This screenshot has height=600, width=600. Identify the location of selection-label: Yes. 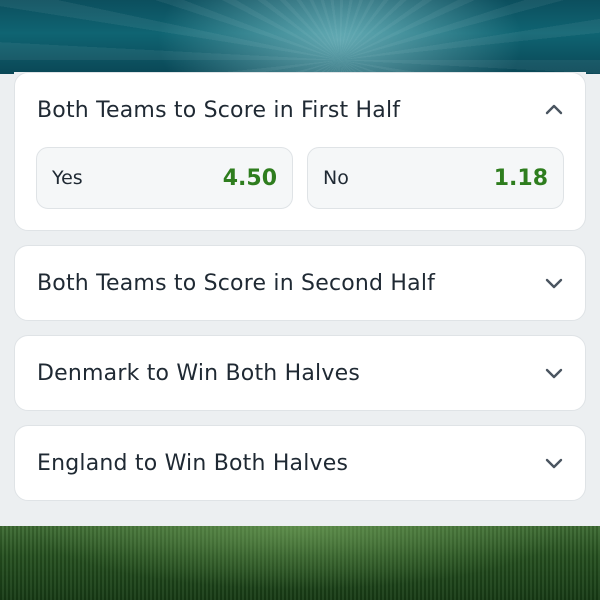
(67, 178).